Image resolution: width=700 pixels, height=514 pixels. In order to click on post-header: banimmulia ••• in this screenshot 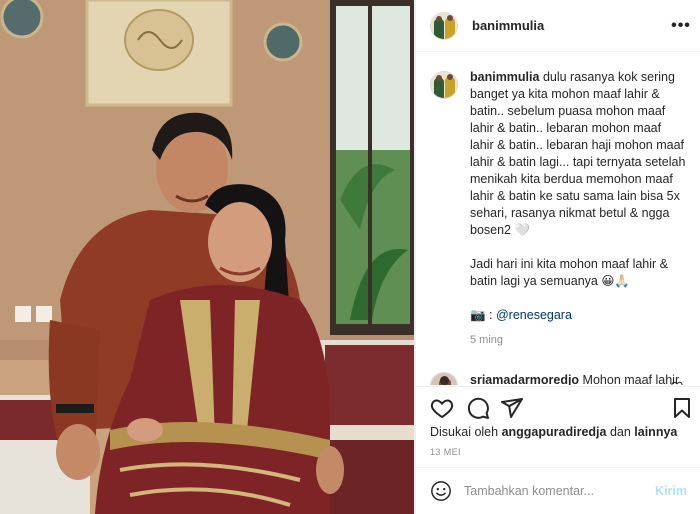, I will do `click(558, 26)`.